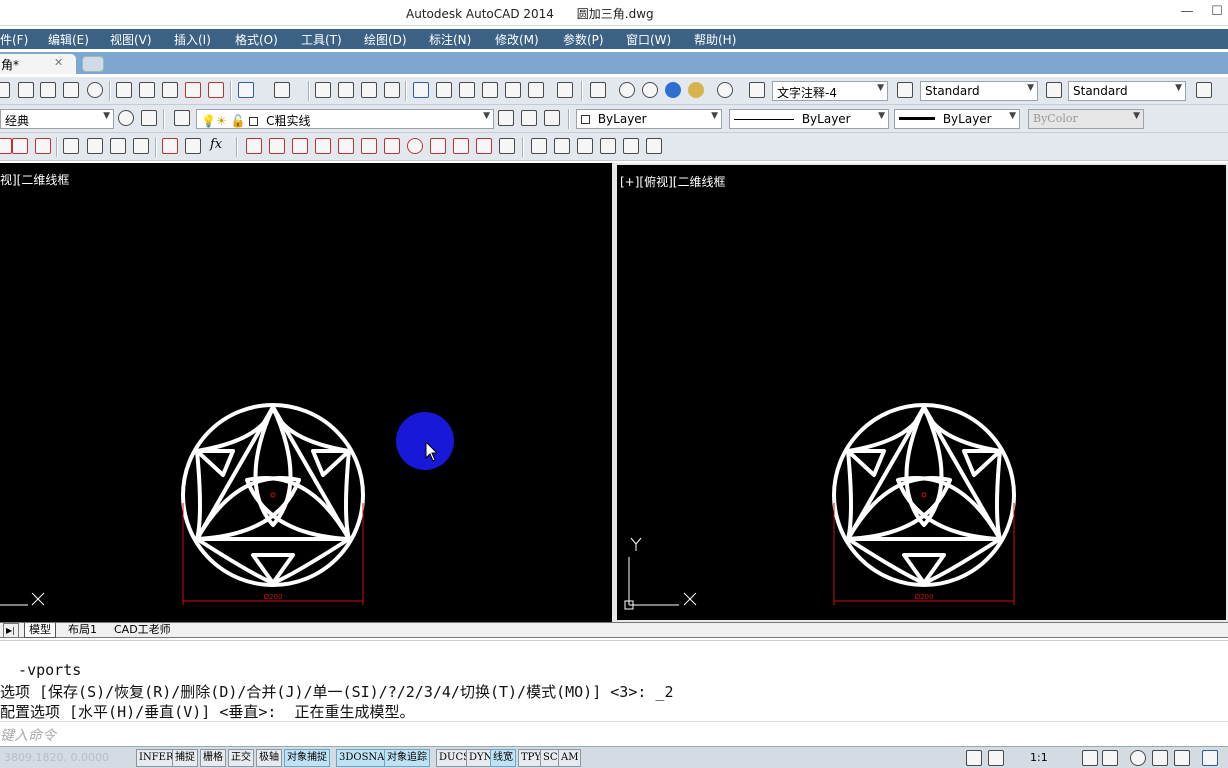 The height and width of the screenshot is (768, 1228). What do you see at coordinates (1054, 90) in the screenshot?
I see `table-style-icon` at bounding box center [1054, 90].